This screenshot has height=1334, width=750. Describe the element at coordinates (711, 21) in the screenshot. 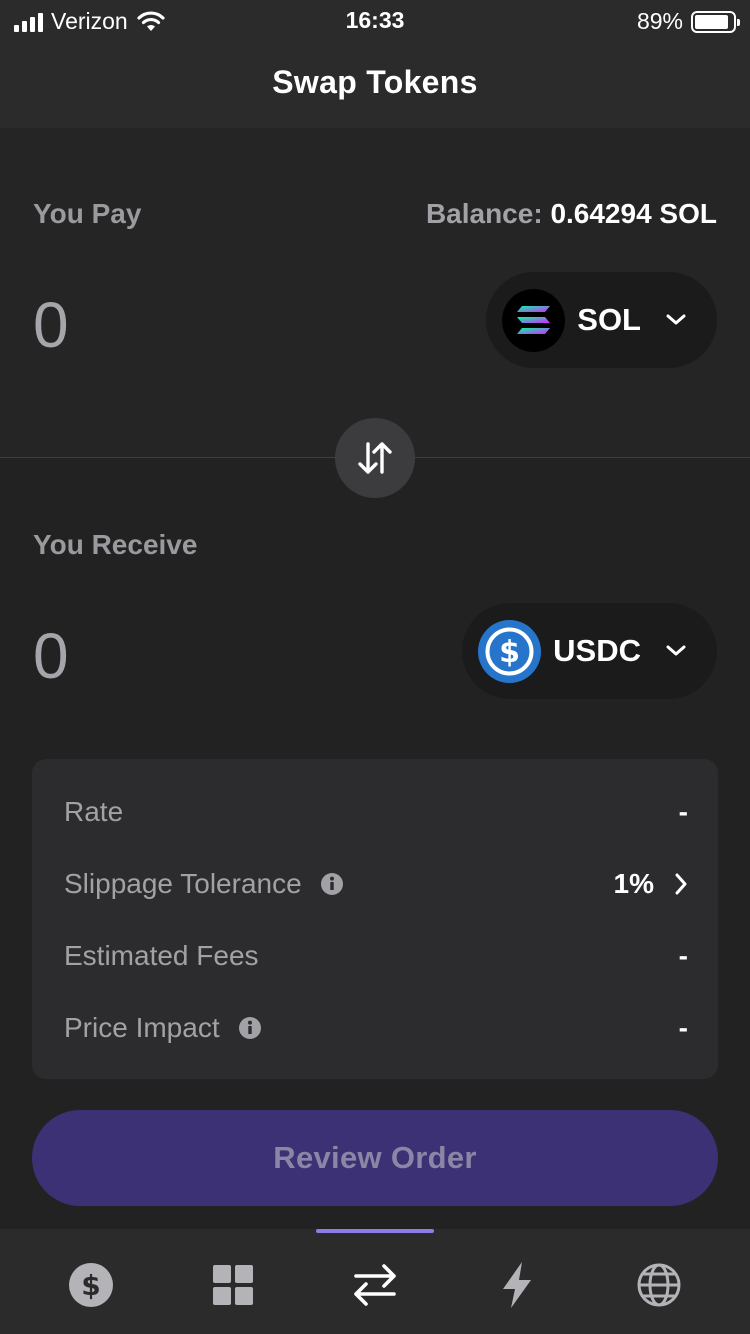

I see `battery-level` at that location.